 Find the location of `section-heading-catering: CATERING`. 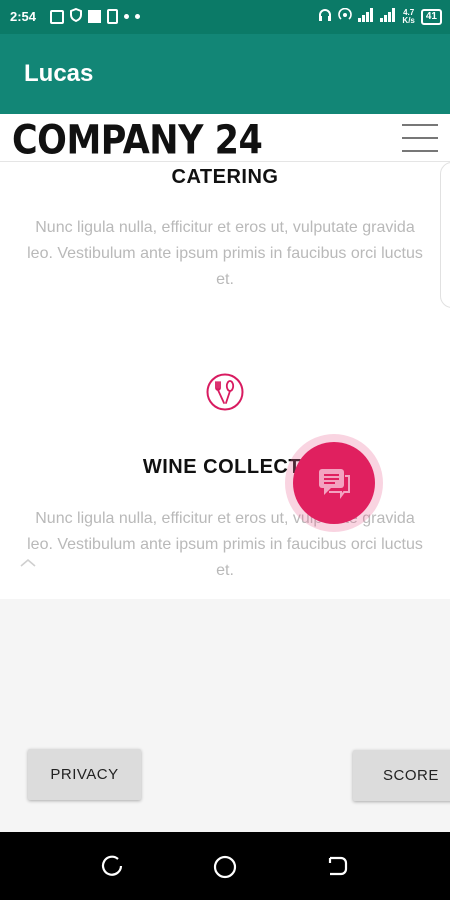

section-heading-catering: CATERING is located at coordinates (225, 177).